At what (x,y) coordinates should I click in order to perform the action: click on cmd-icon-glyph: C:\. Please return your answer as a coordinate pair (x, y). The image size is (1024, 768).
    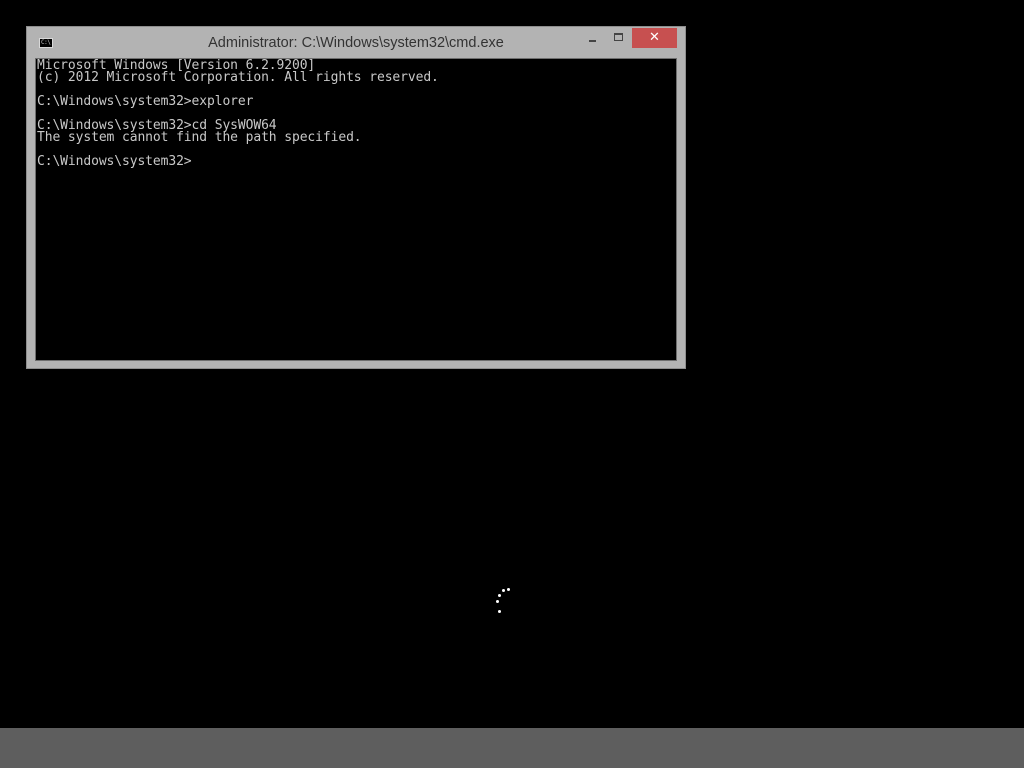
    Looking at the image, I should click on (46, 42).